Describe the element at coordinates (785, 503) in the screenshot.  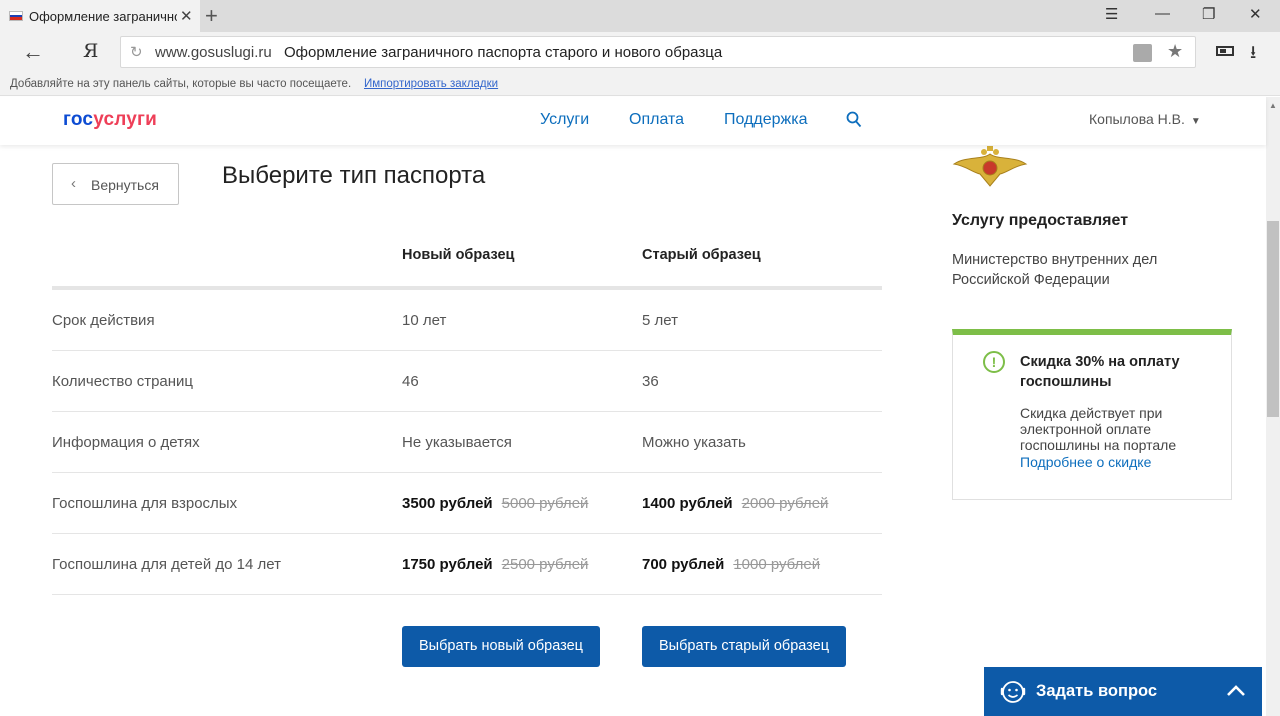
I see `old-price-old: 2000 рублей` at that location.